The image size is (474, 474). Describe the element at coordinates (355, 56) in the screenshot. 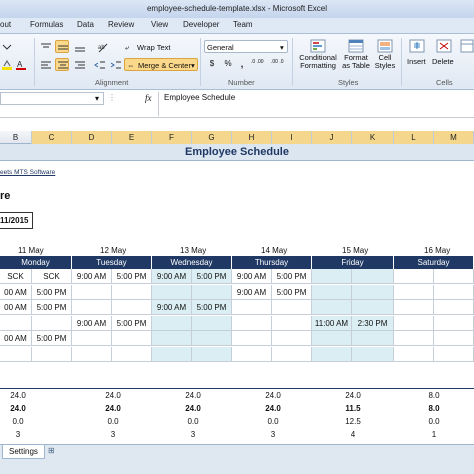

I see `format-as-table-button: Format as Table` at that location.